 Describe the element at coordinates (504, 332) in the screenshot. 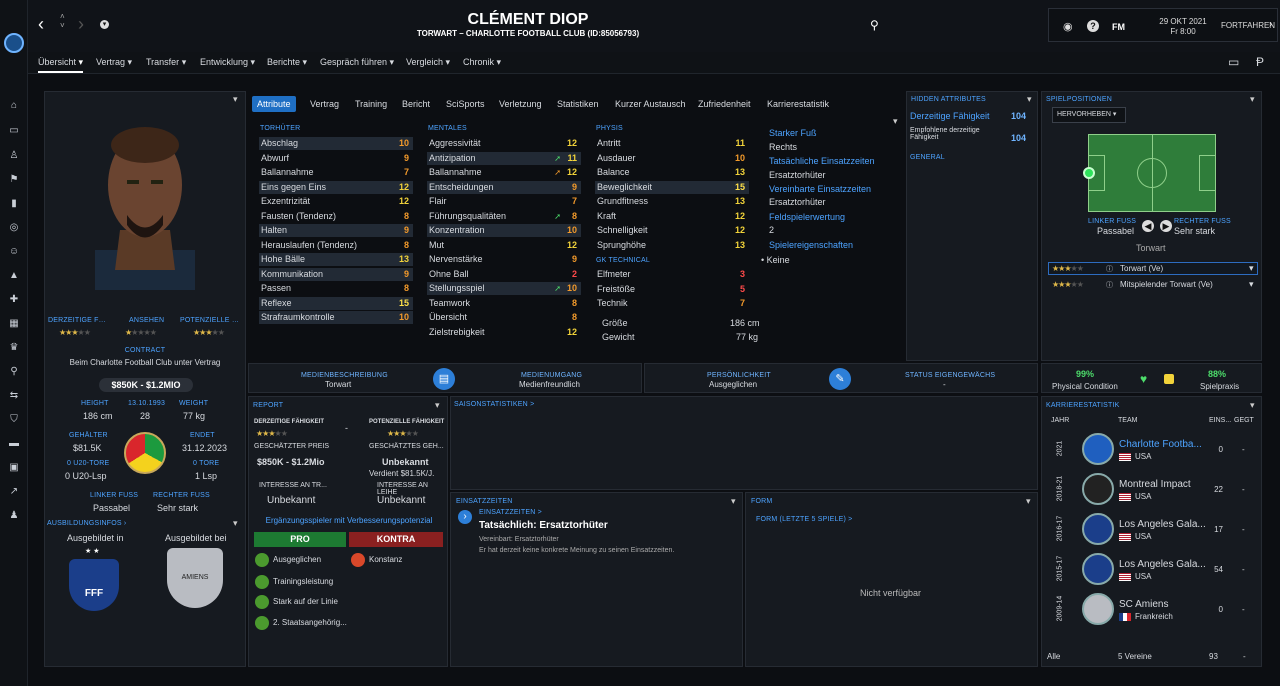

I see `attribute-row: Zielstrebigkeit 12` at that location.